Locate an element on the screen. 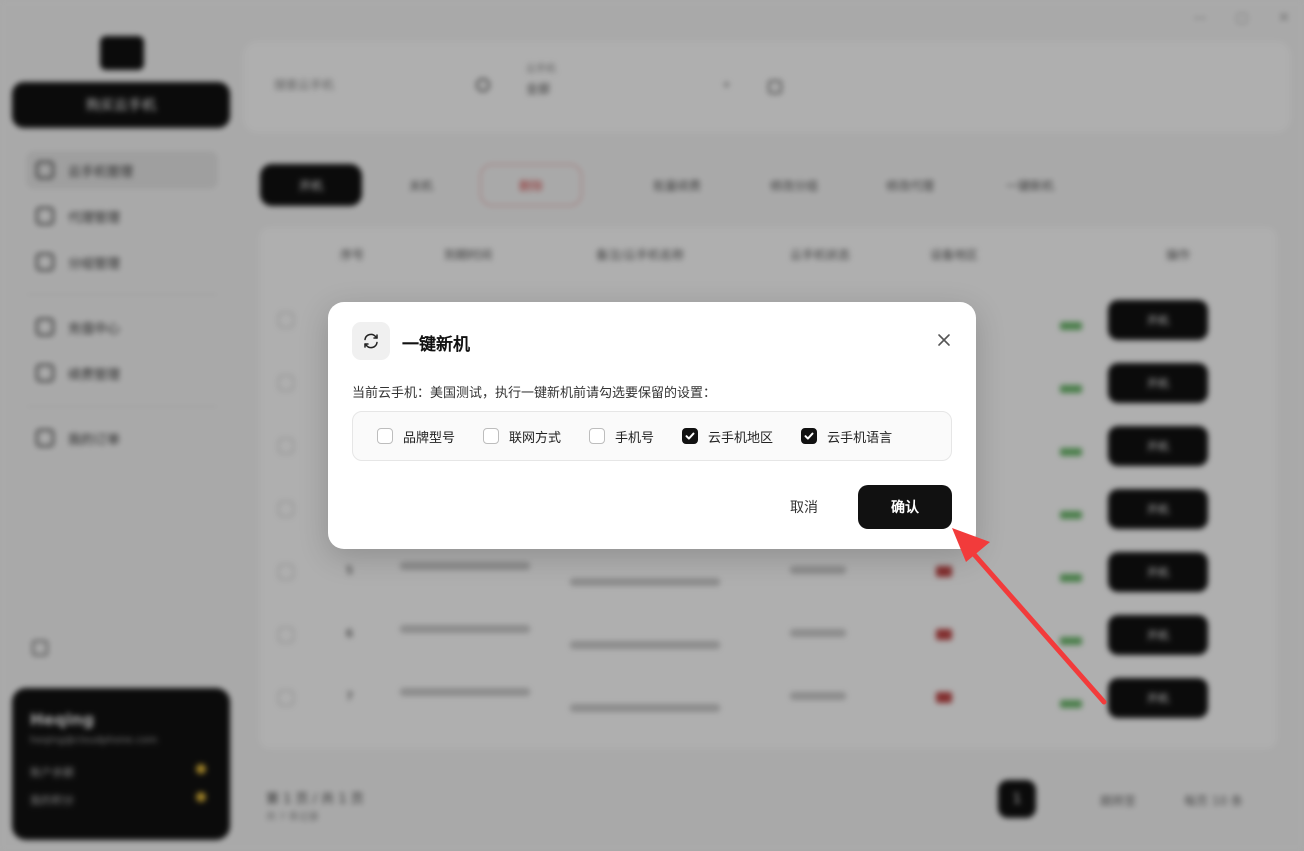 This screenshot has width=1304, height=851. confirm-button: 确认 is located at coordinates (905, 507).